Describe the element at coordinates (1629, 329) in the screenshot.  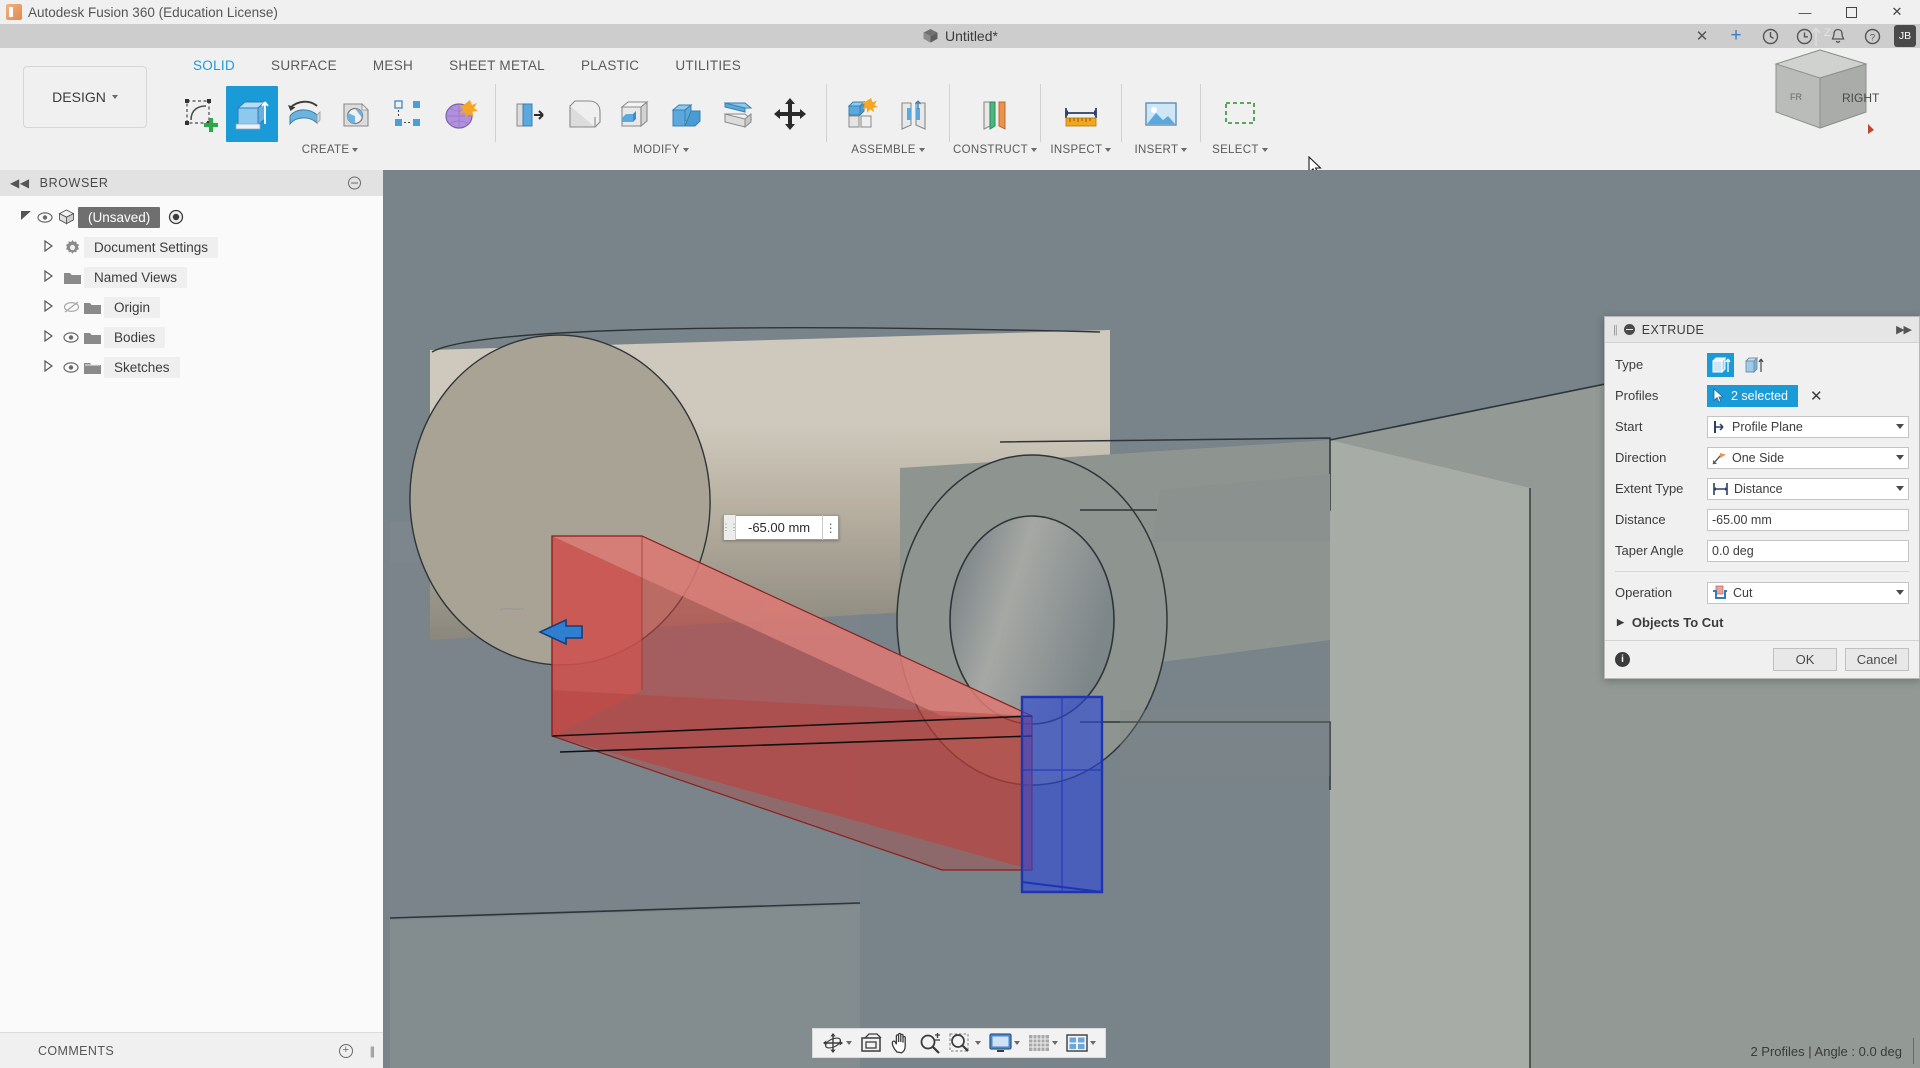
I see `collapse-dialog-icon` at that location.